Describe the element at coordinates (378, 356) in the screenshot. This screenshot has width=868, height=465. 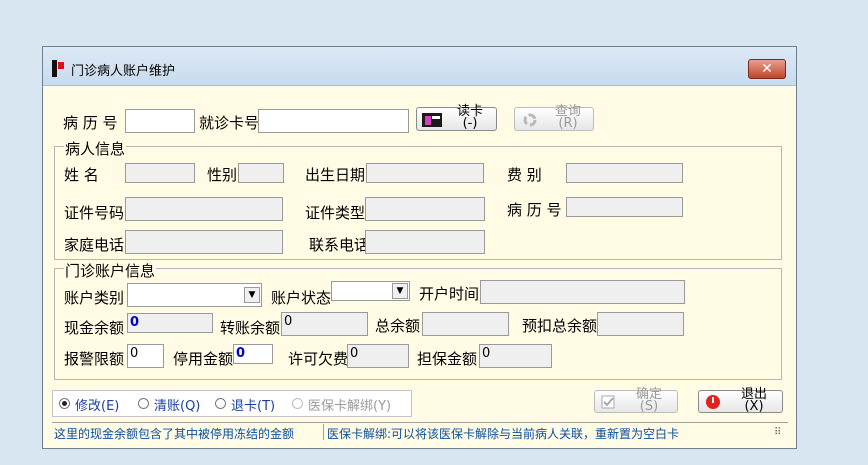
I see `credit-limit-field: 0` at that location.